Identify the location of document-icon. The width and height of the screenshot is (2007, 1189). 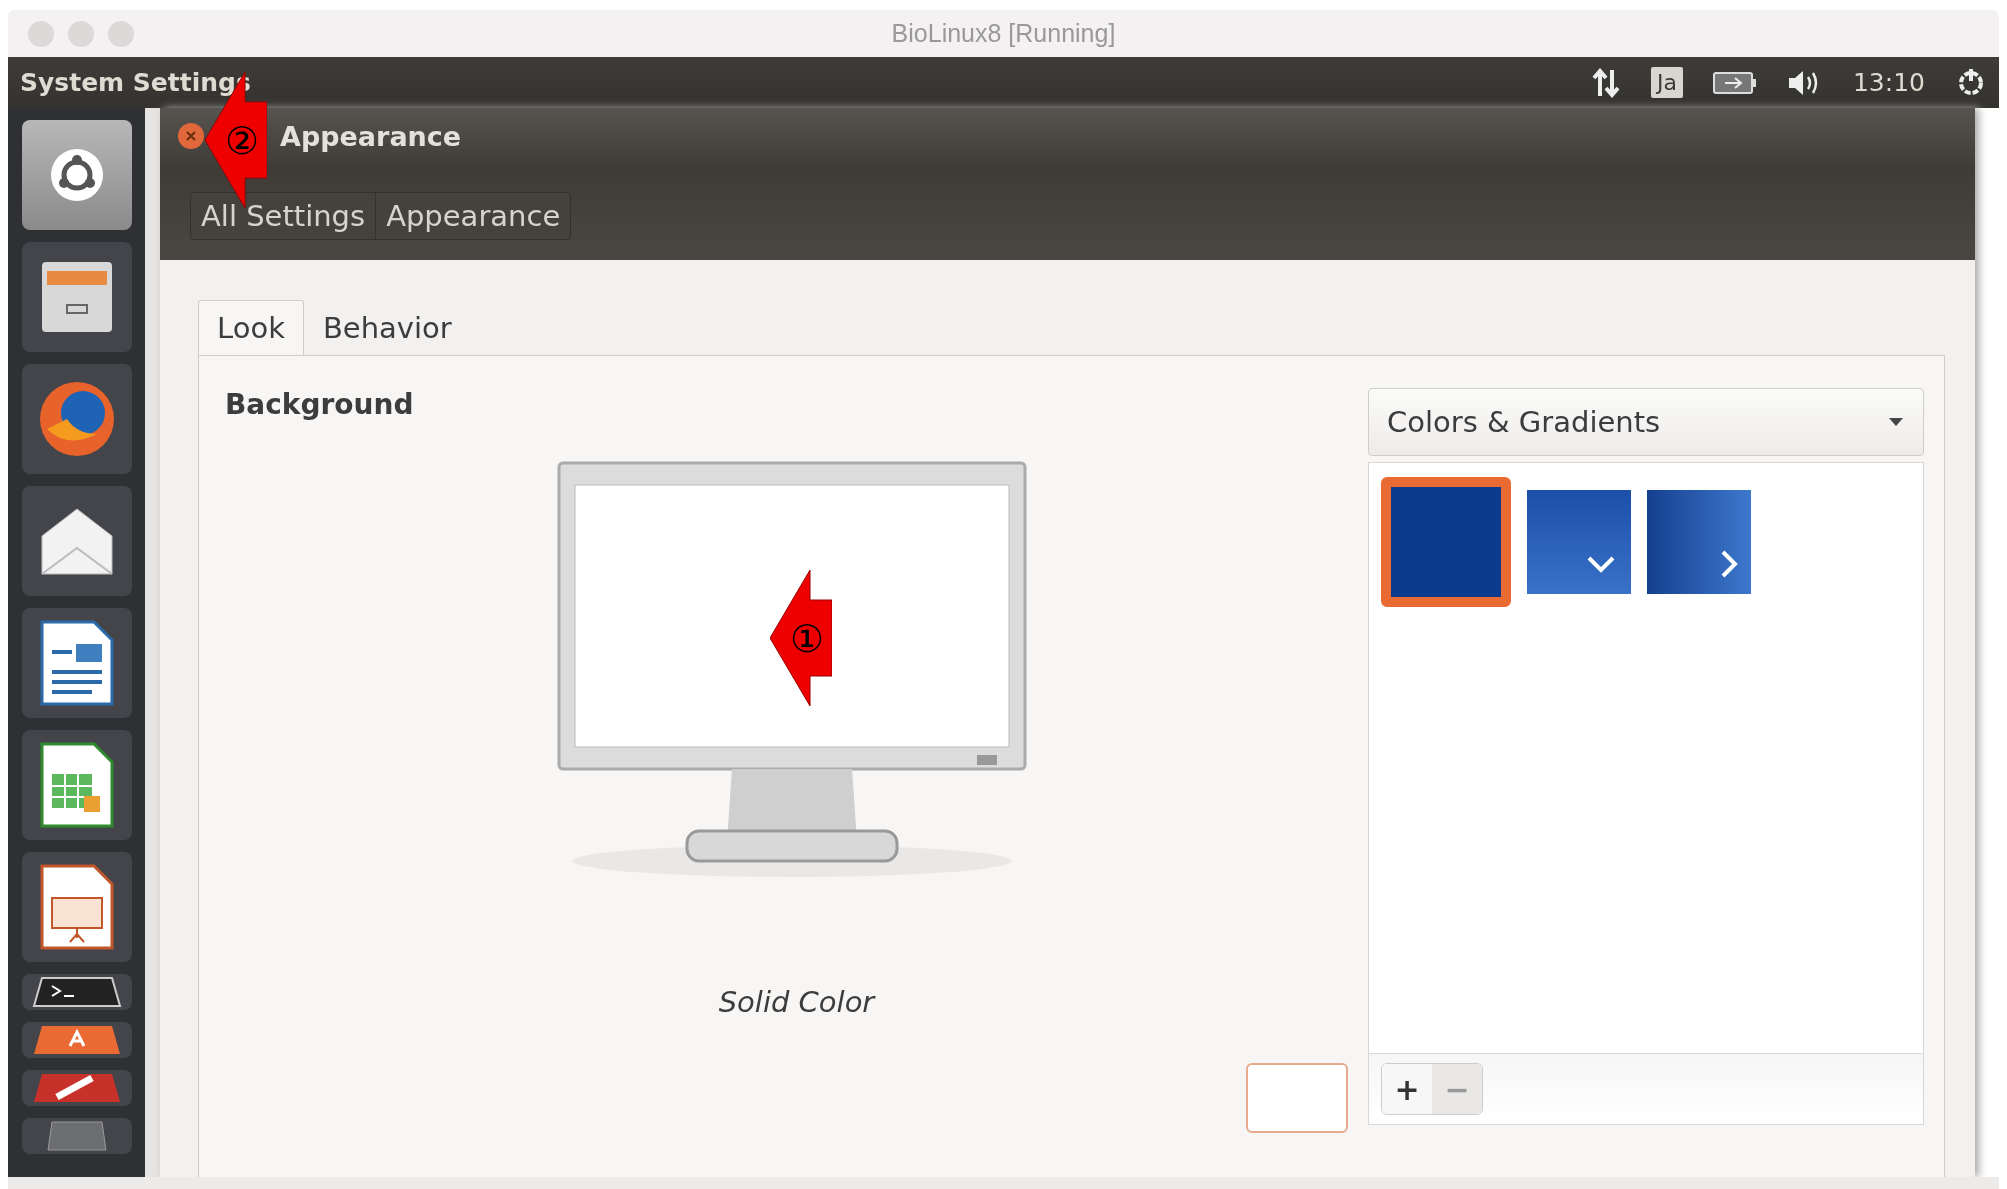
(76, 663).